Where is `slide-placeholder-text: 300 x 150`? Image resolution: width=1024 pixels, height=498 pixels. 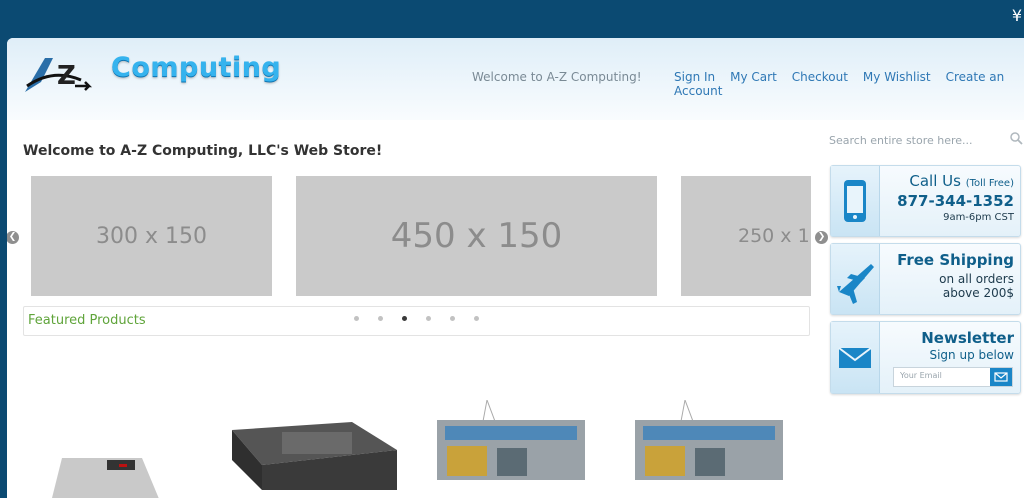 slide-placeholder-text: 300 x 150 is located at coordinates (151, 236).